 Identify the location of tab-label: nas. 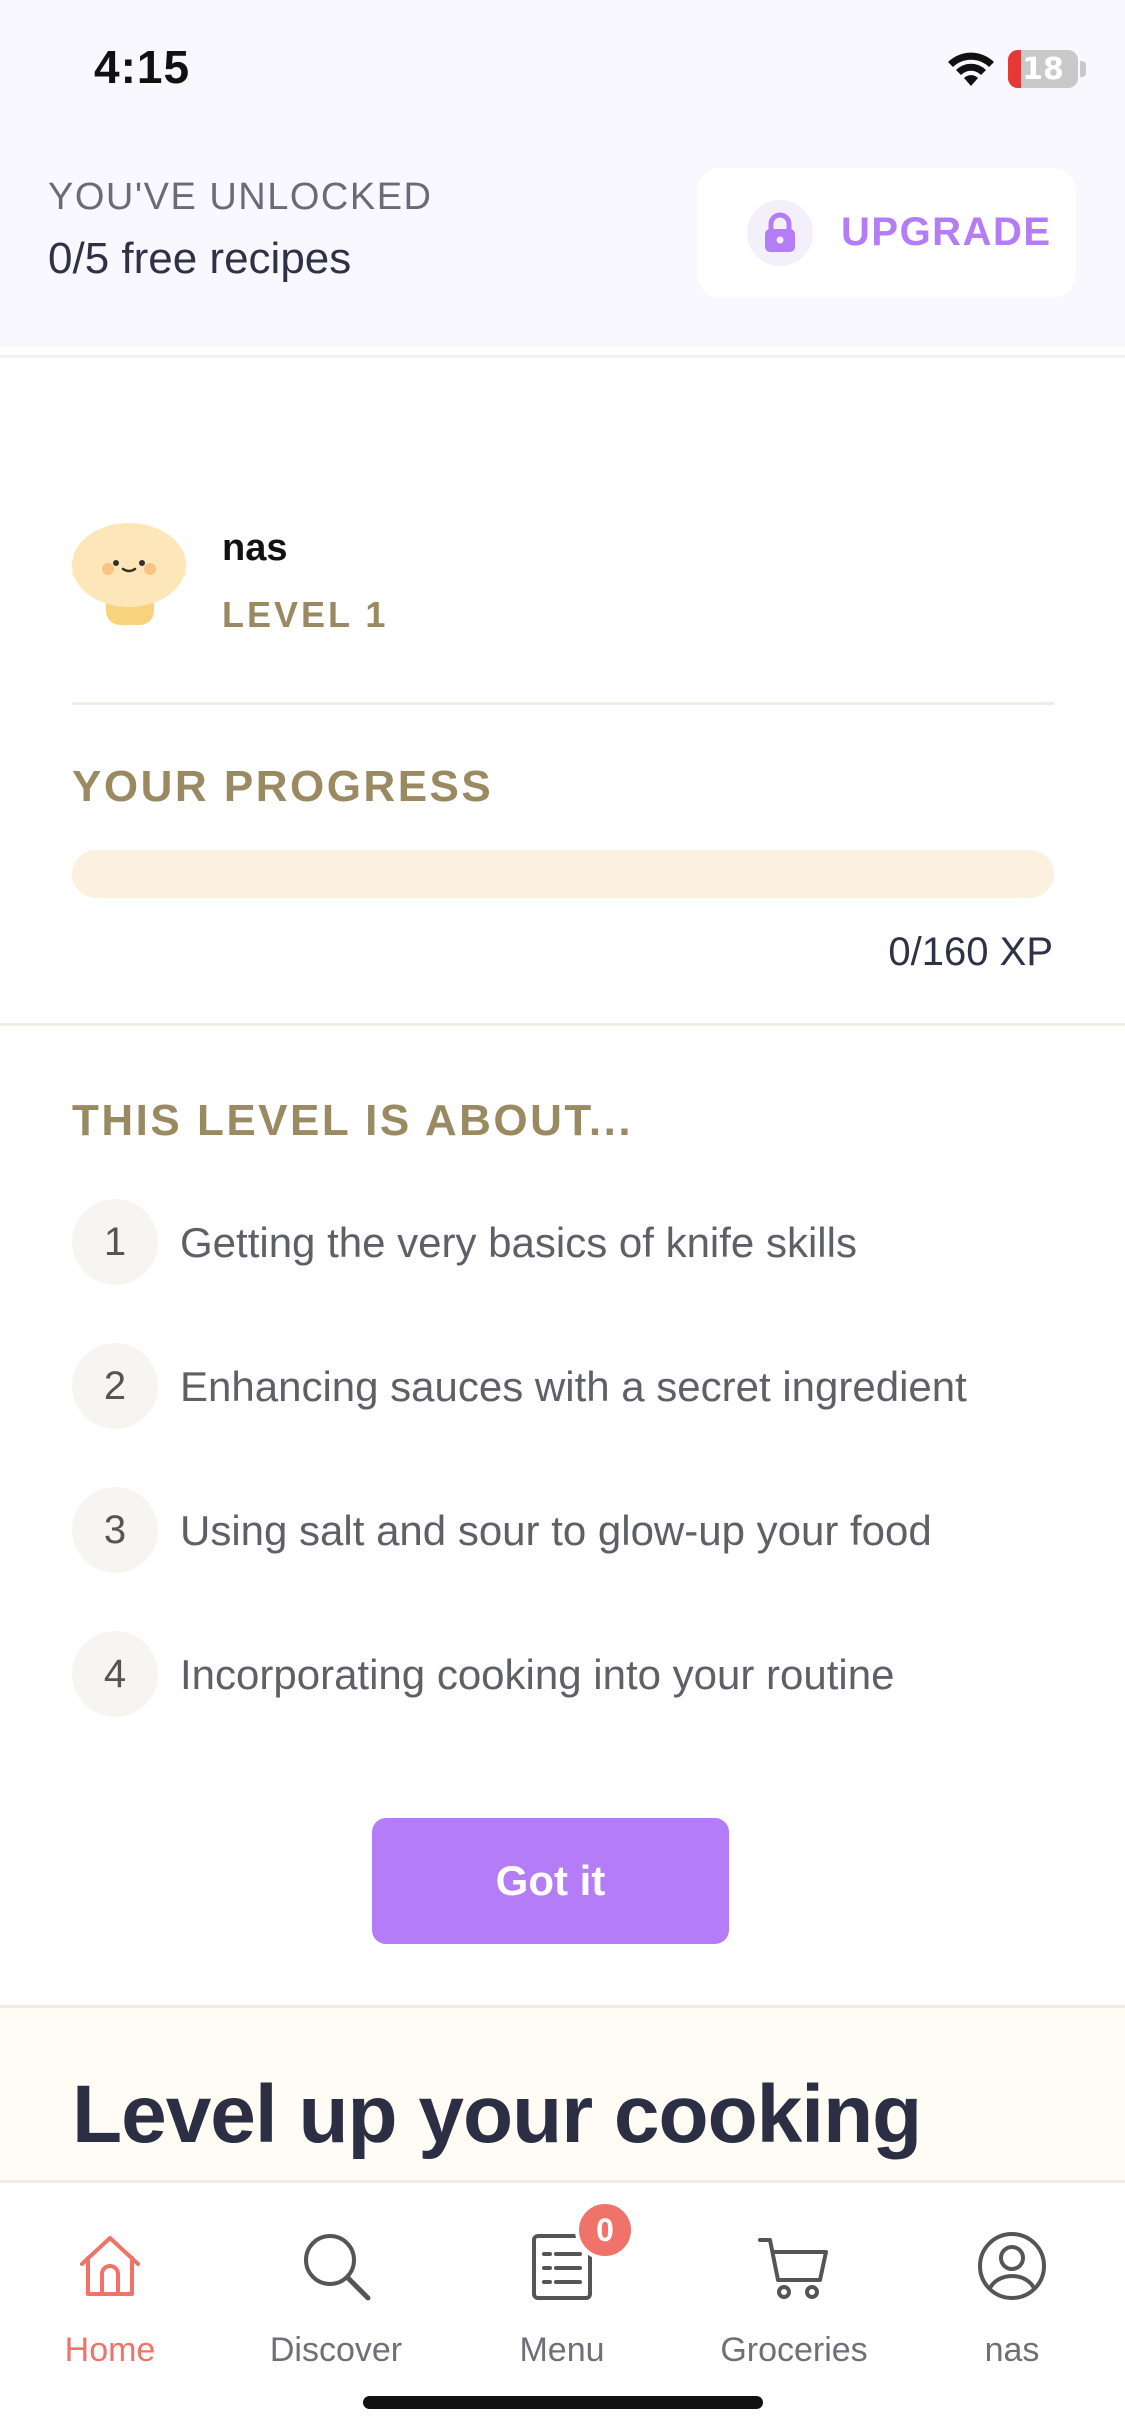
(1012, 2350).